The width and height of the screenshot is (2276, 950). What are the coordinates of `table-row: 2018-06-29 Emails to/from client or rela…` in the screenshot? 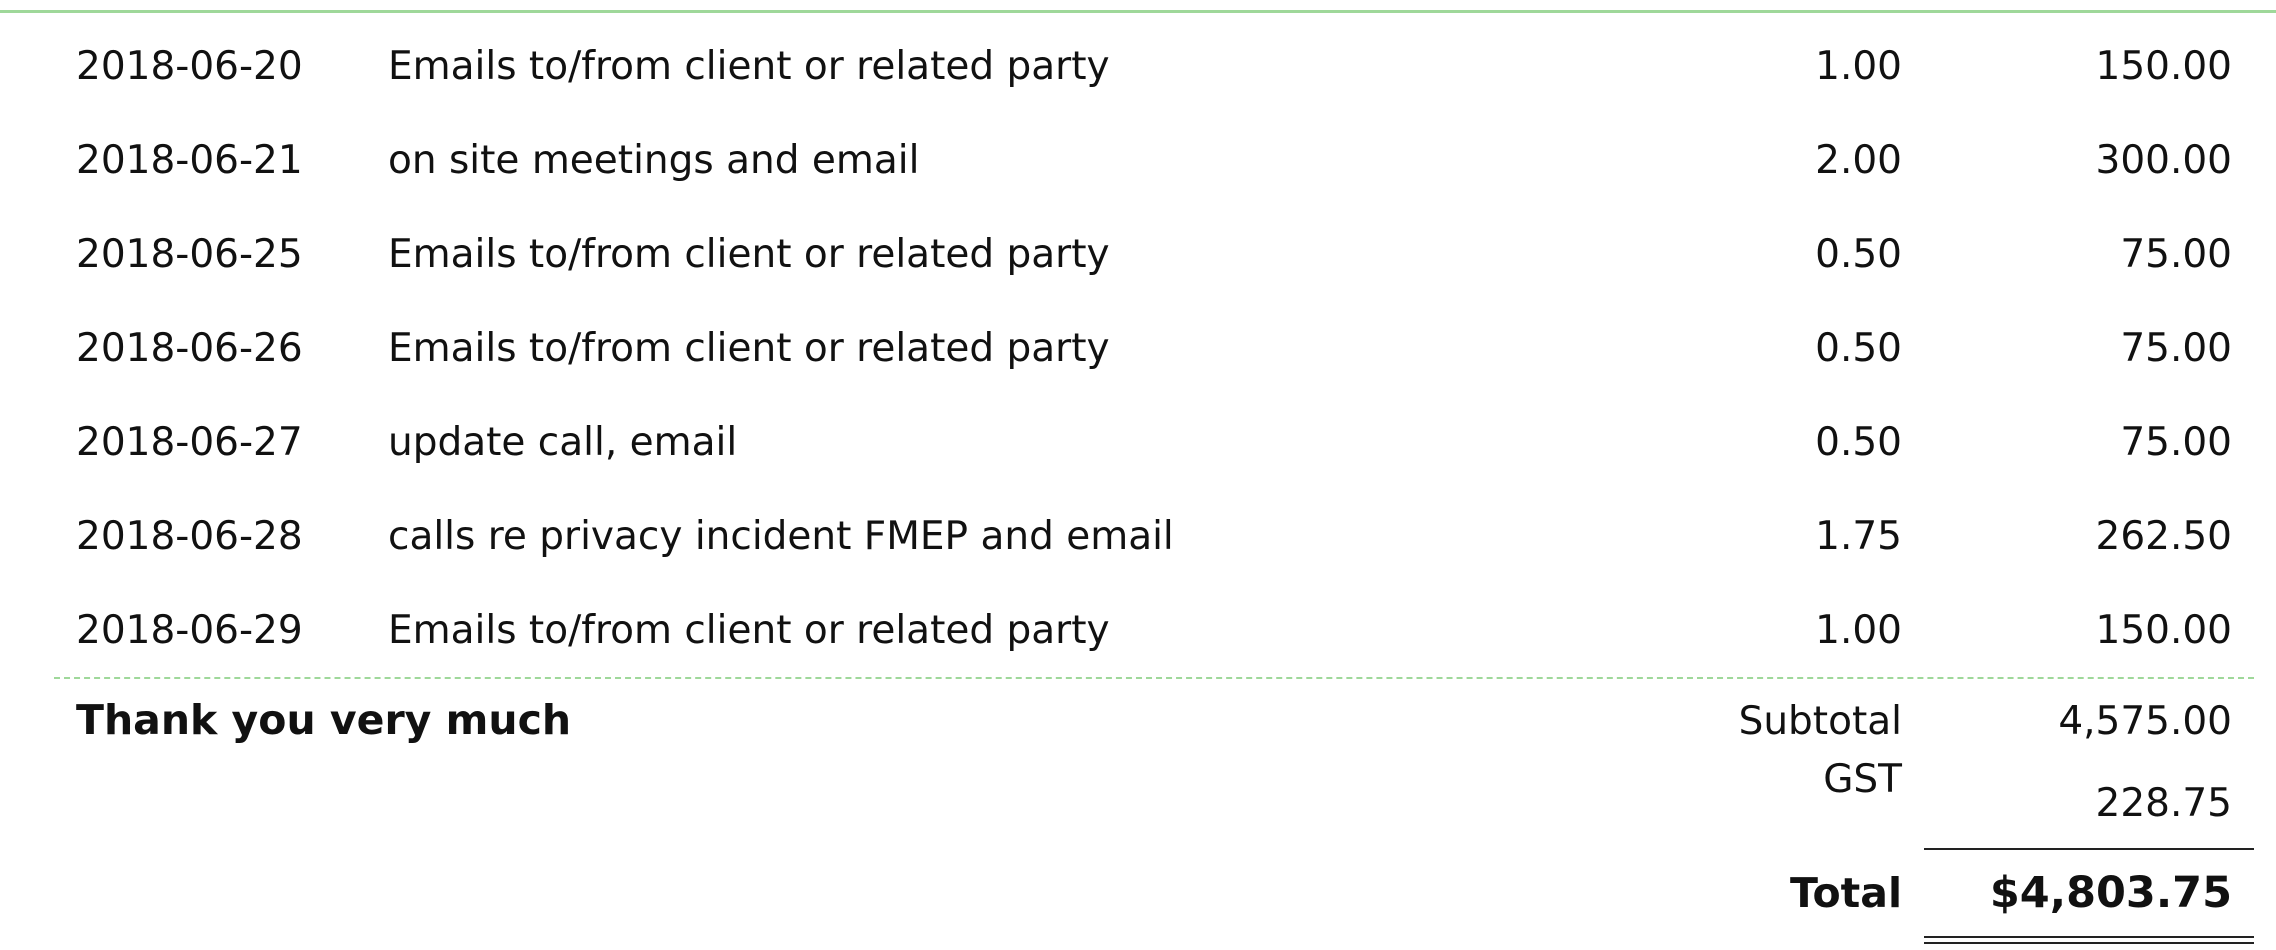 It's located at (1138, 631).